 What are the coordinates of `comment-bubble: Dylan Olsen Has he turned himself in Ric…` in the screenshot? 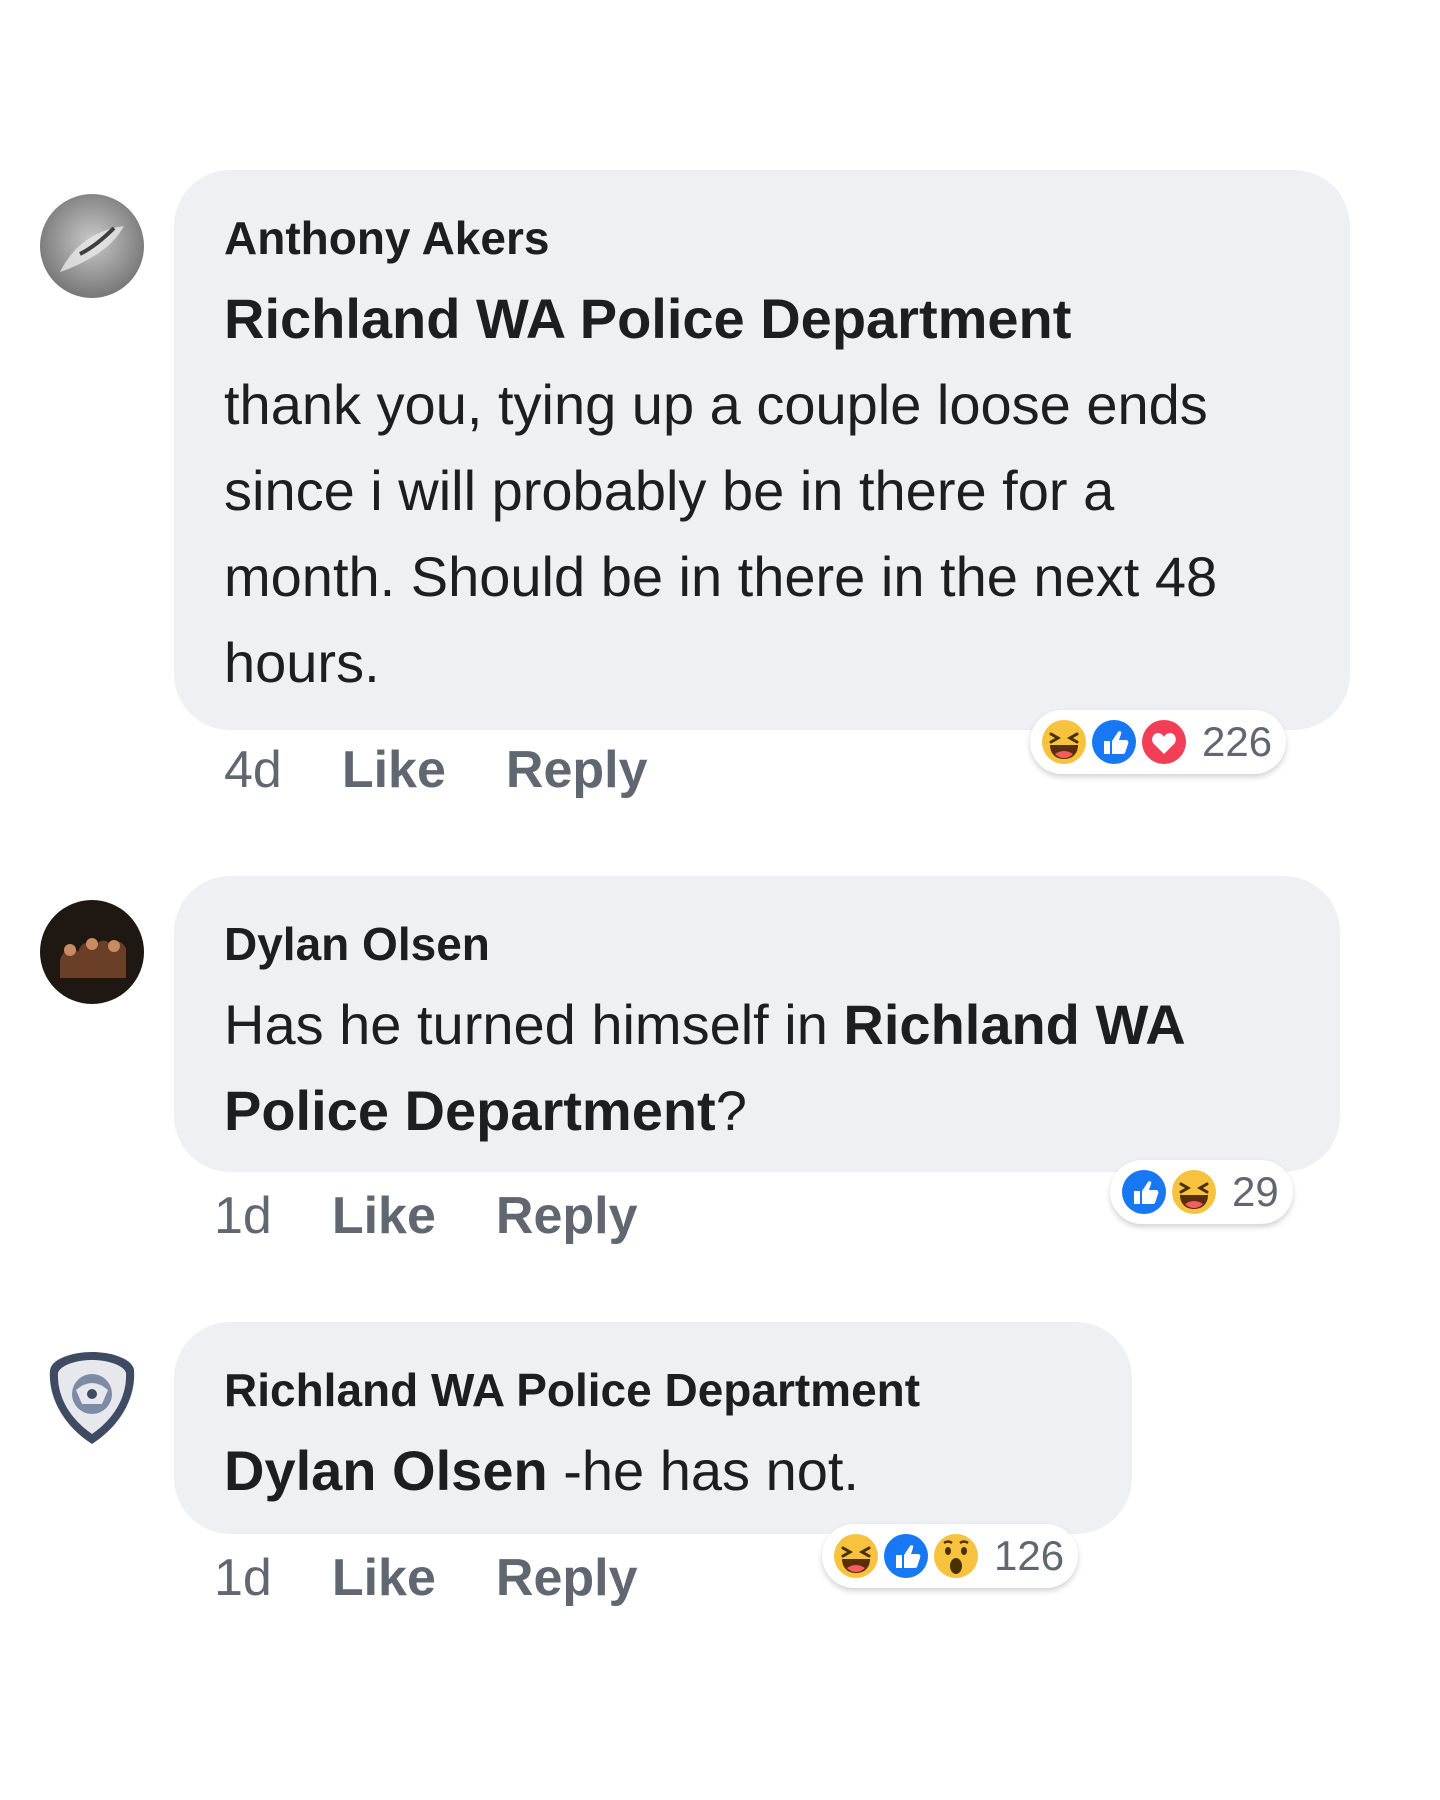 It's located at (757, 1024).